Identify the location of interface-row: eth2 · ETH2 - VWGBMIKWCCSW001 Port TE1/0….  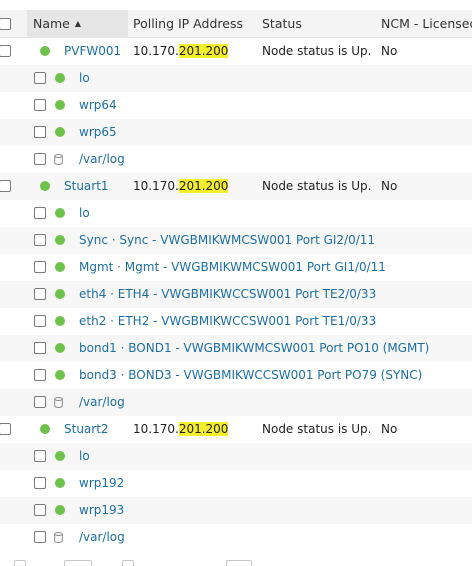
(236, 321).